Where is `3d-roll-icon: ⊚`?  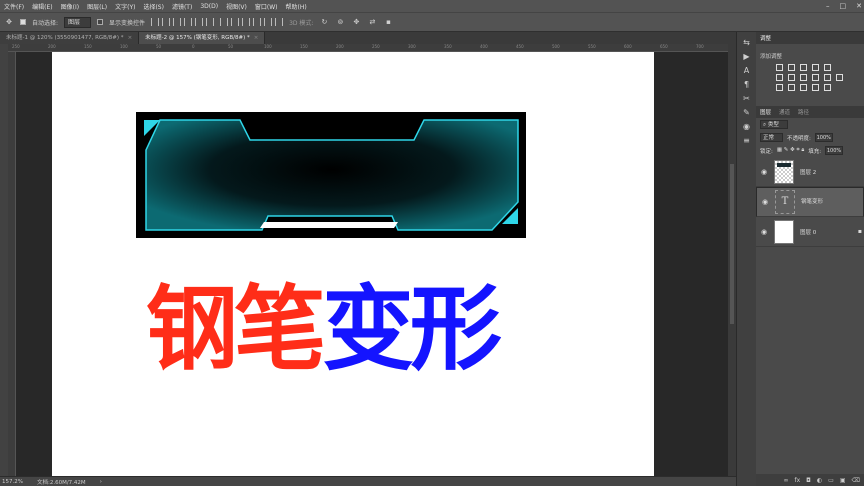 3d-roll-icon: ⊚ is located at coordinates (340, 22).